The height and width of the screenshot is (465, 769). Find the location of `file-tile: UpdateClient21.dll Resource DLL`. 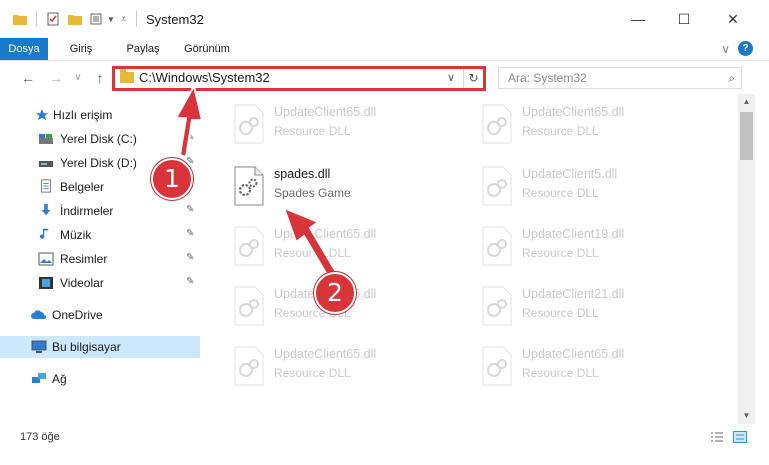

file-tile: UpdateClient21.dll Resource DLL is located at coordinates (591, 307).